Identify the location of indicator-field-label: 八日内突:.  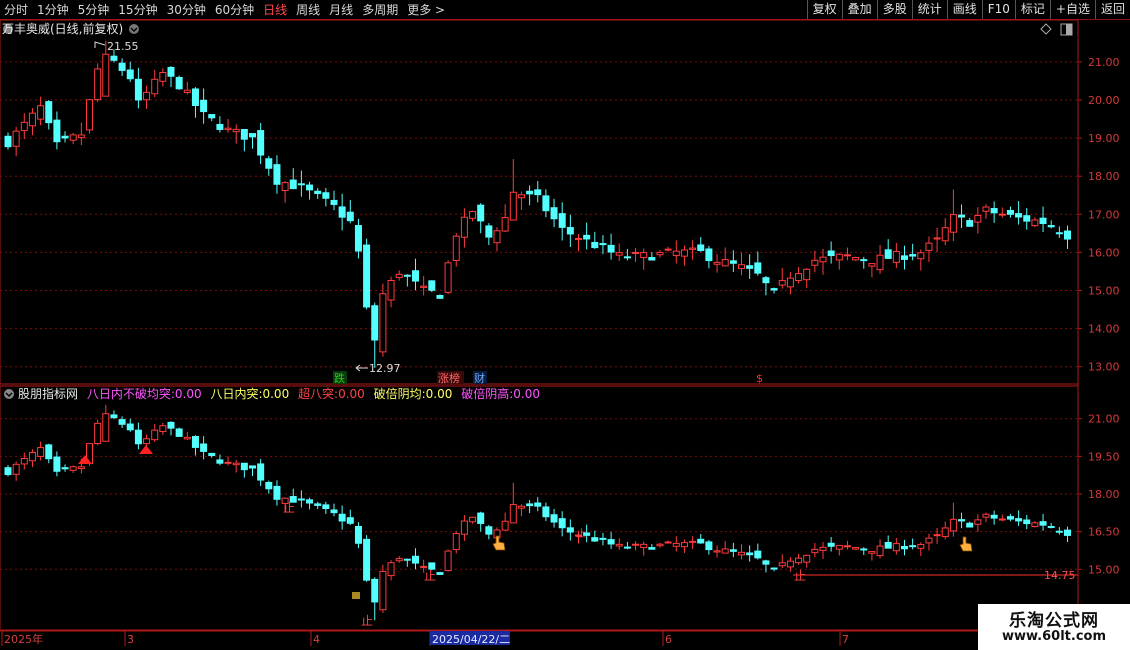
(236, 393).